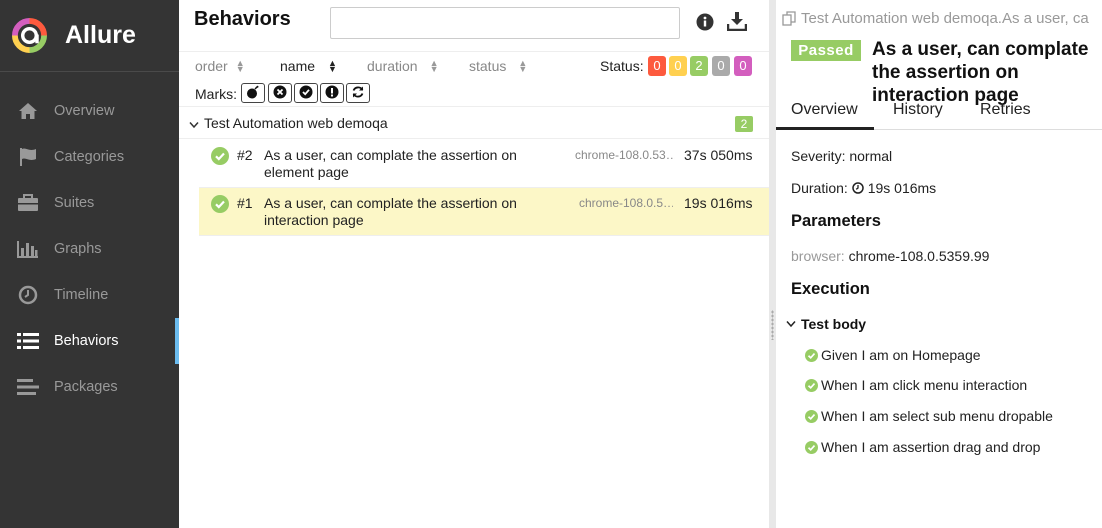 The height and width of the screenshot is (528, 1102). I want to click on mark-filter-new-passed, so click(306, 93).